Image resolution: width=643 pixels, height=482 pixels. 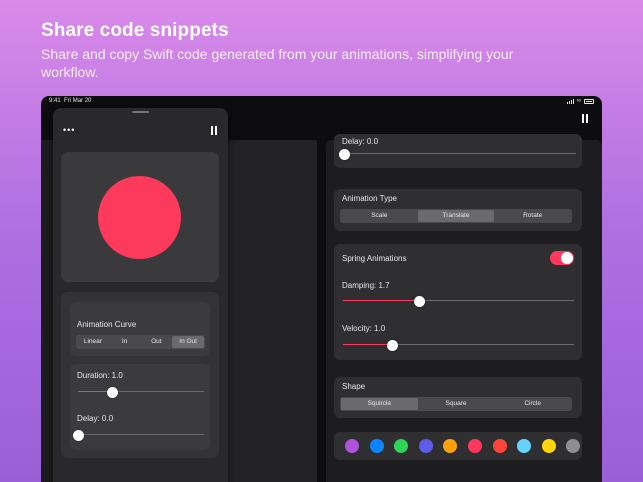 I want to click on sheet-grabber, so click(x=140, y=112).